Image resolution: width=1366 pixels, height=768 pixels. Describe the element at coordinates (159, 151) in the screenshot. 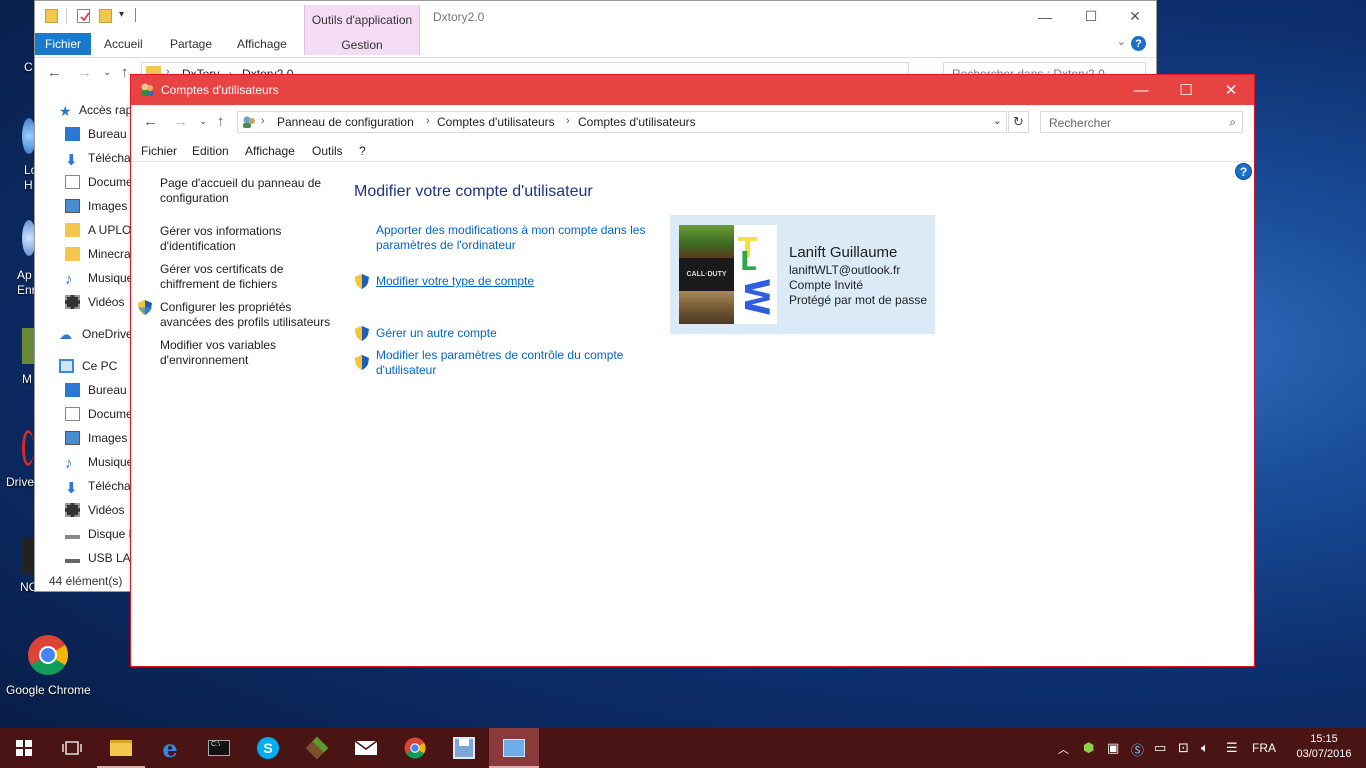

I see `menu-file: Fichier` at that location.